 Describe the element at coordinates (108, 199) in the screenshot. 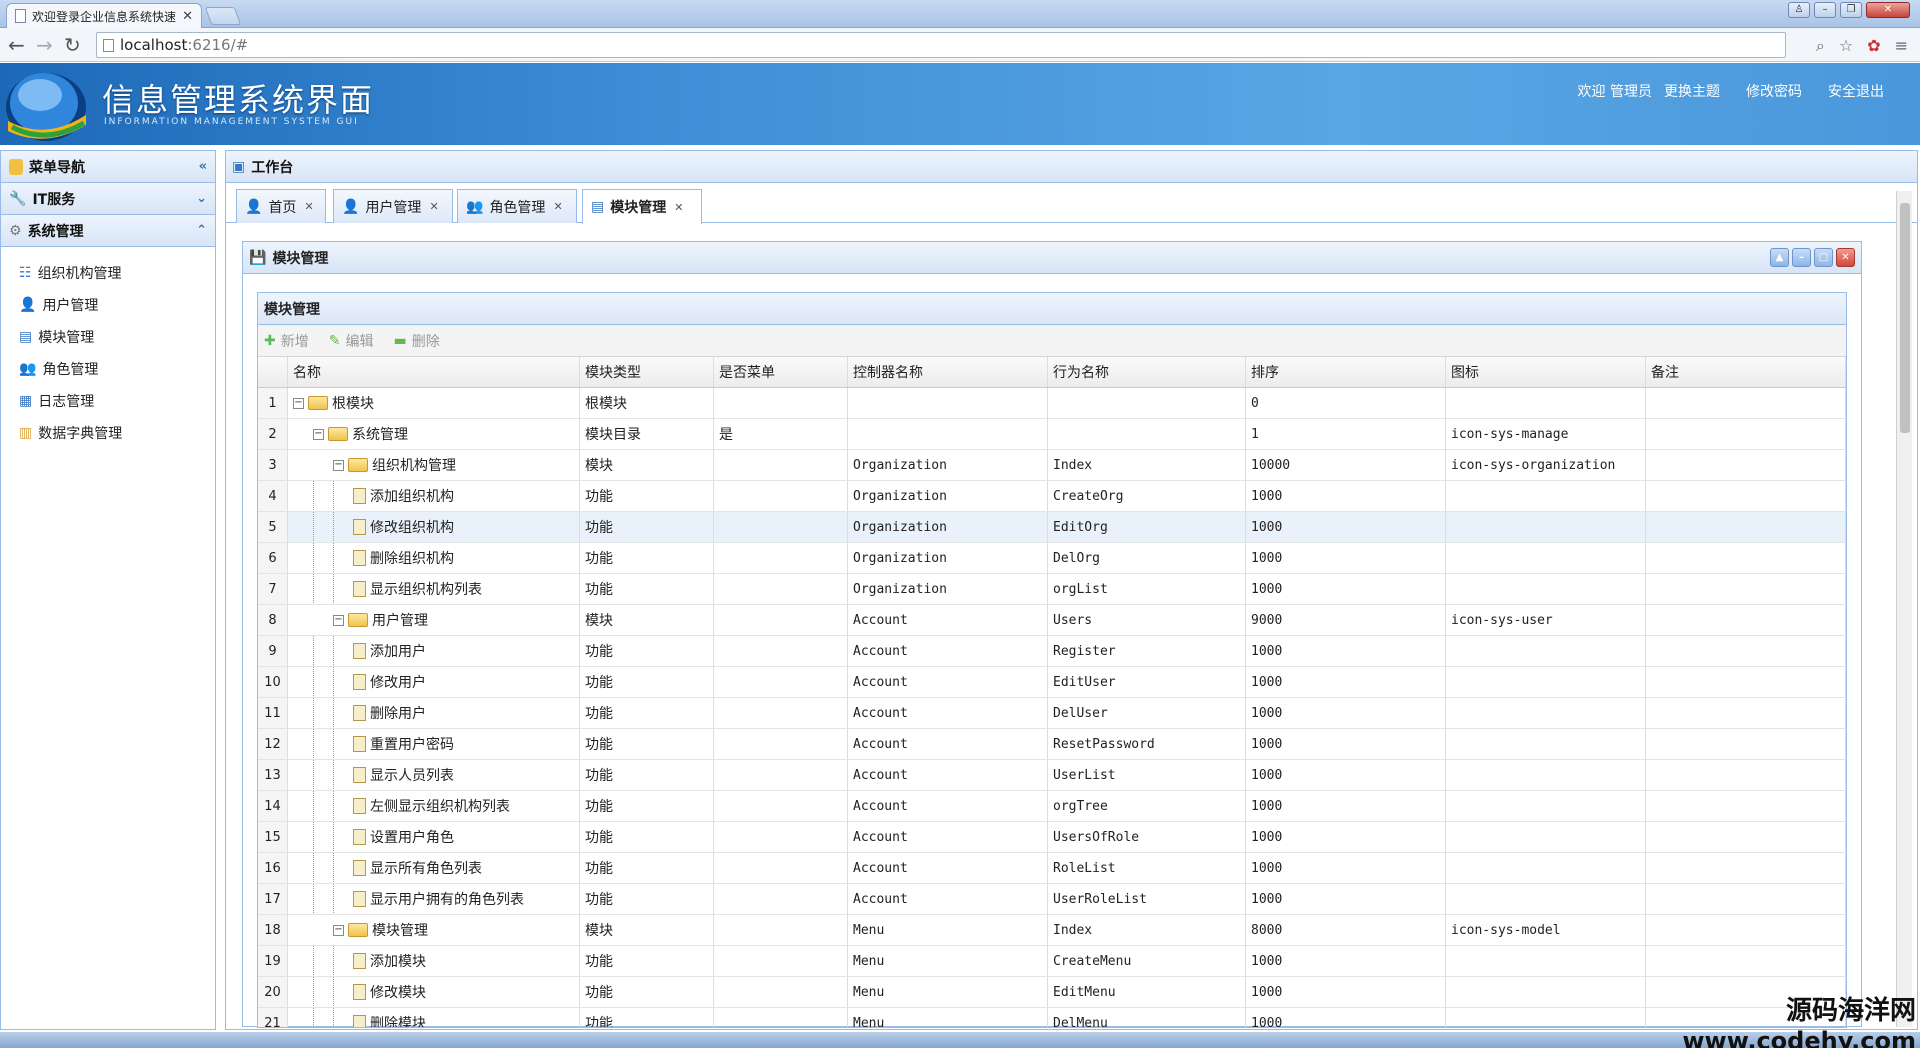

I see `section-it-service: 🔧 IT服务 ⌄` at that location.